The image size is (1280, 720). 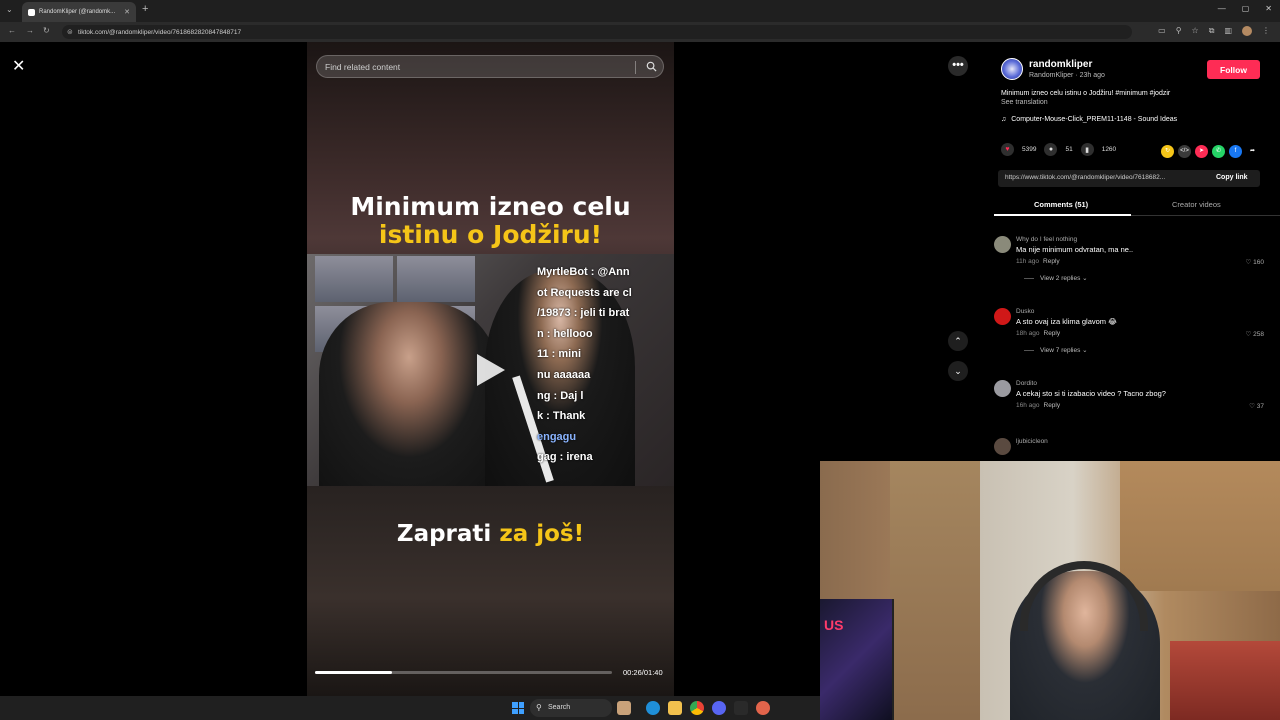 I want to click on active-tab-indicator, so click(x=1062, y=215).